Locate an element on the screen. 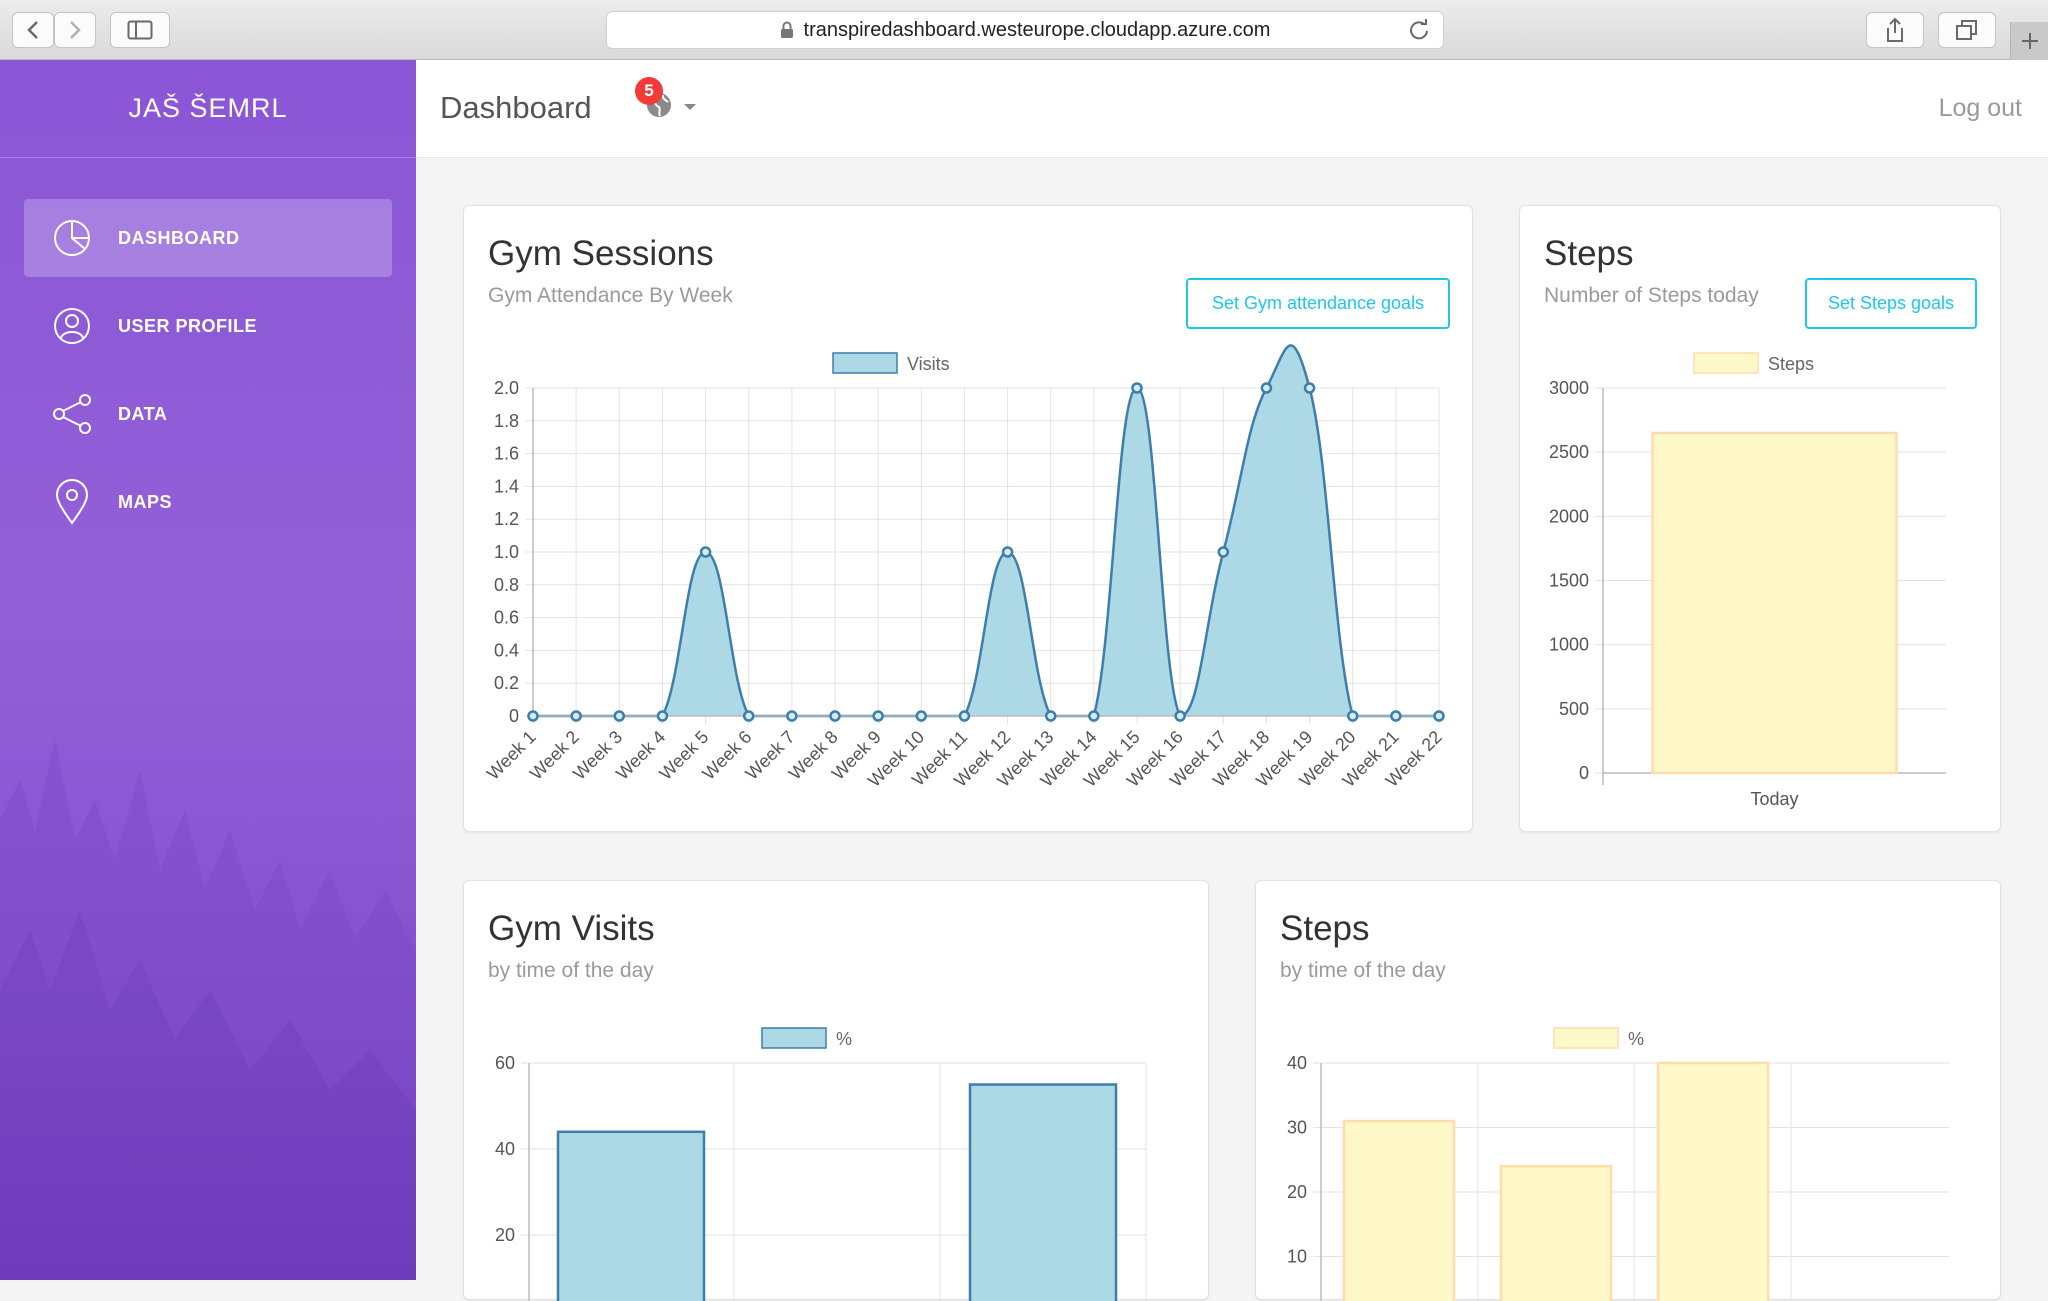 The image size is (2048, 1301). sidebar-item-label: DATA is located at coordinates (142, 414).